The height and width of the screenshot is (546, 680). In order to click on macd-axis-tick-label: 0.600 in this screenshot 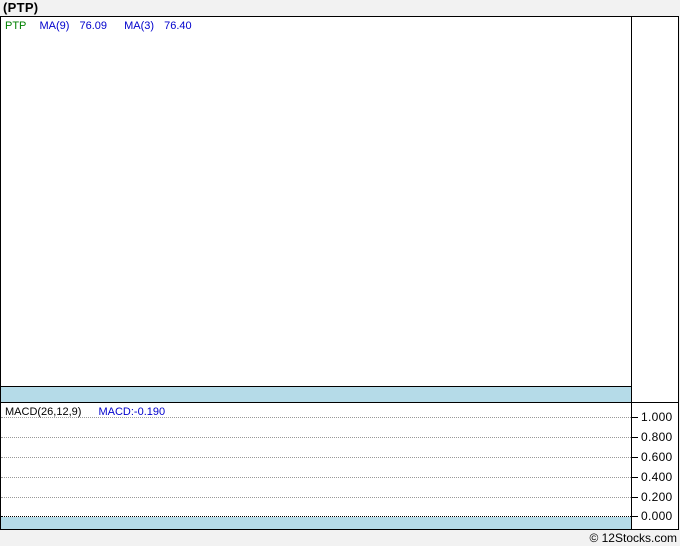, I will do `click(657, 457)`.